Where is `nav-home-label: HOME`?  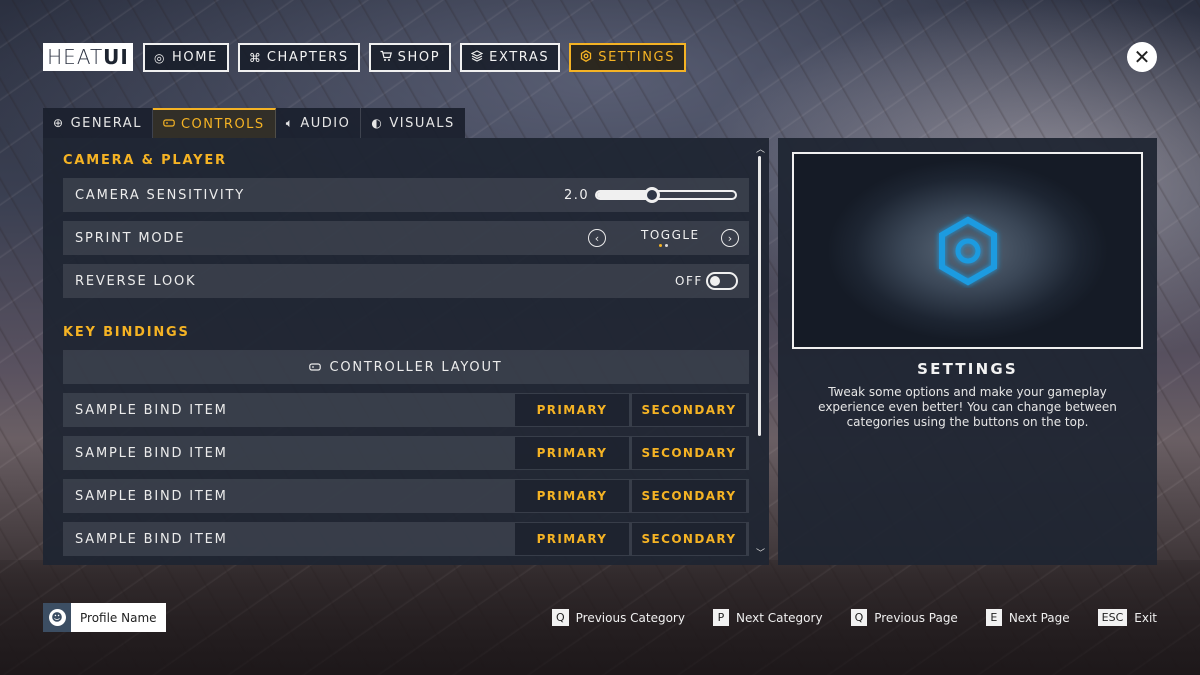
nav-home-label: HOME is located at coordinates (195, 57).